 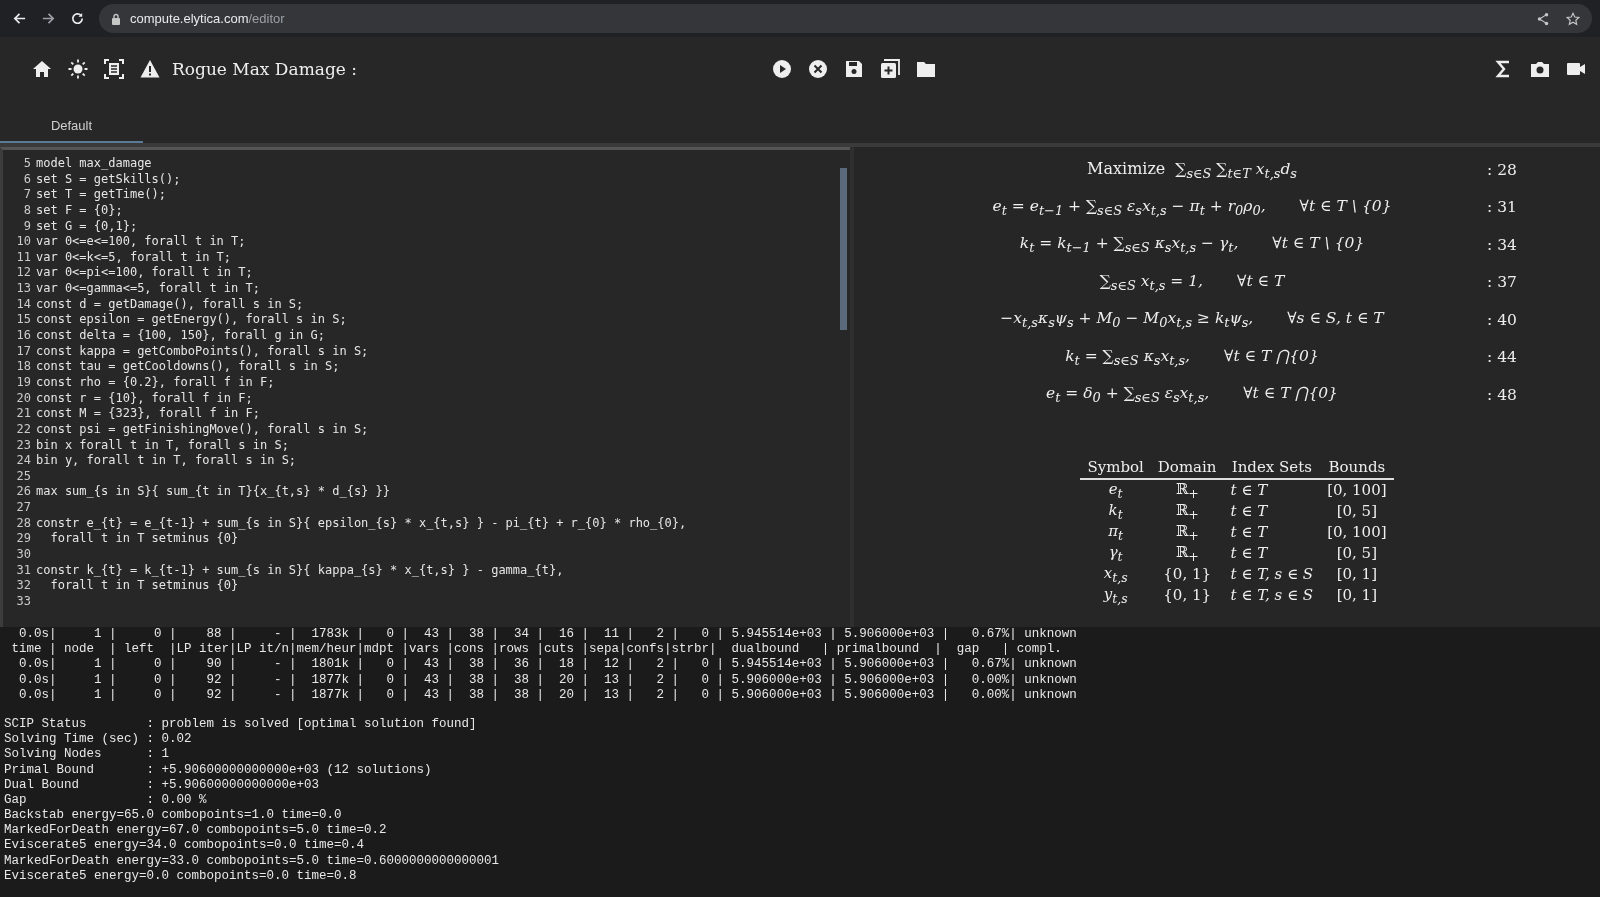 What do you see at coordinates (181, 876) in the screenshot?
I see `console-line: Eviscerate5 energy=0.0 combopoints=0.0 time=0.8` at bounding box center [181, 876].